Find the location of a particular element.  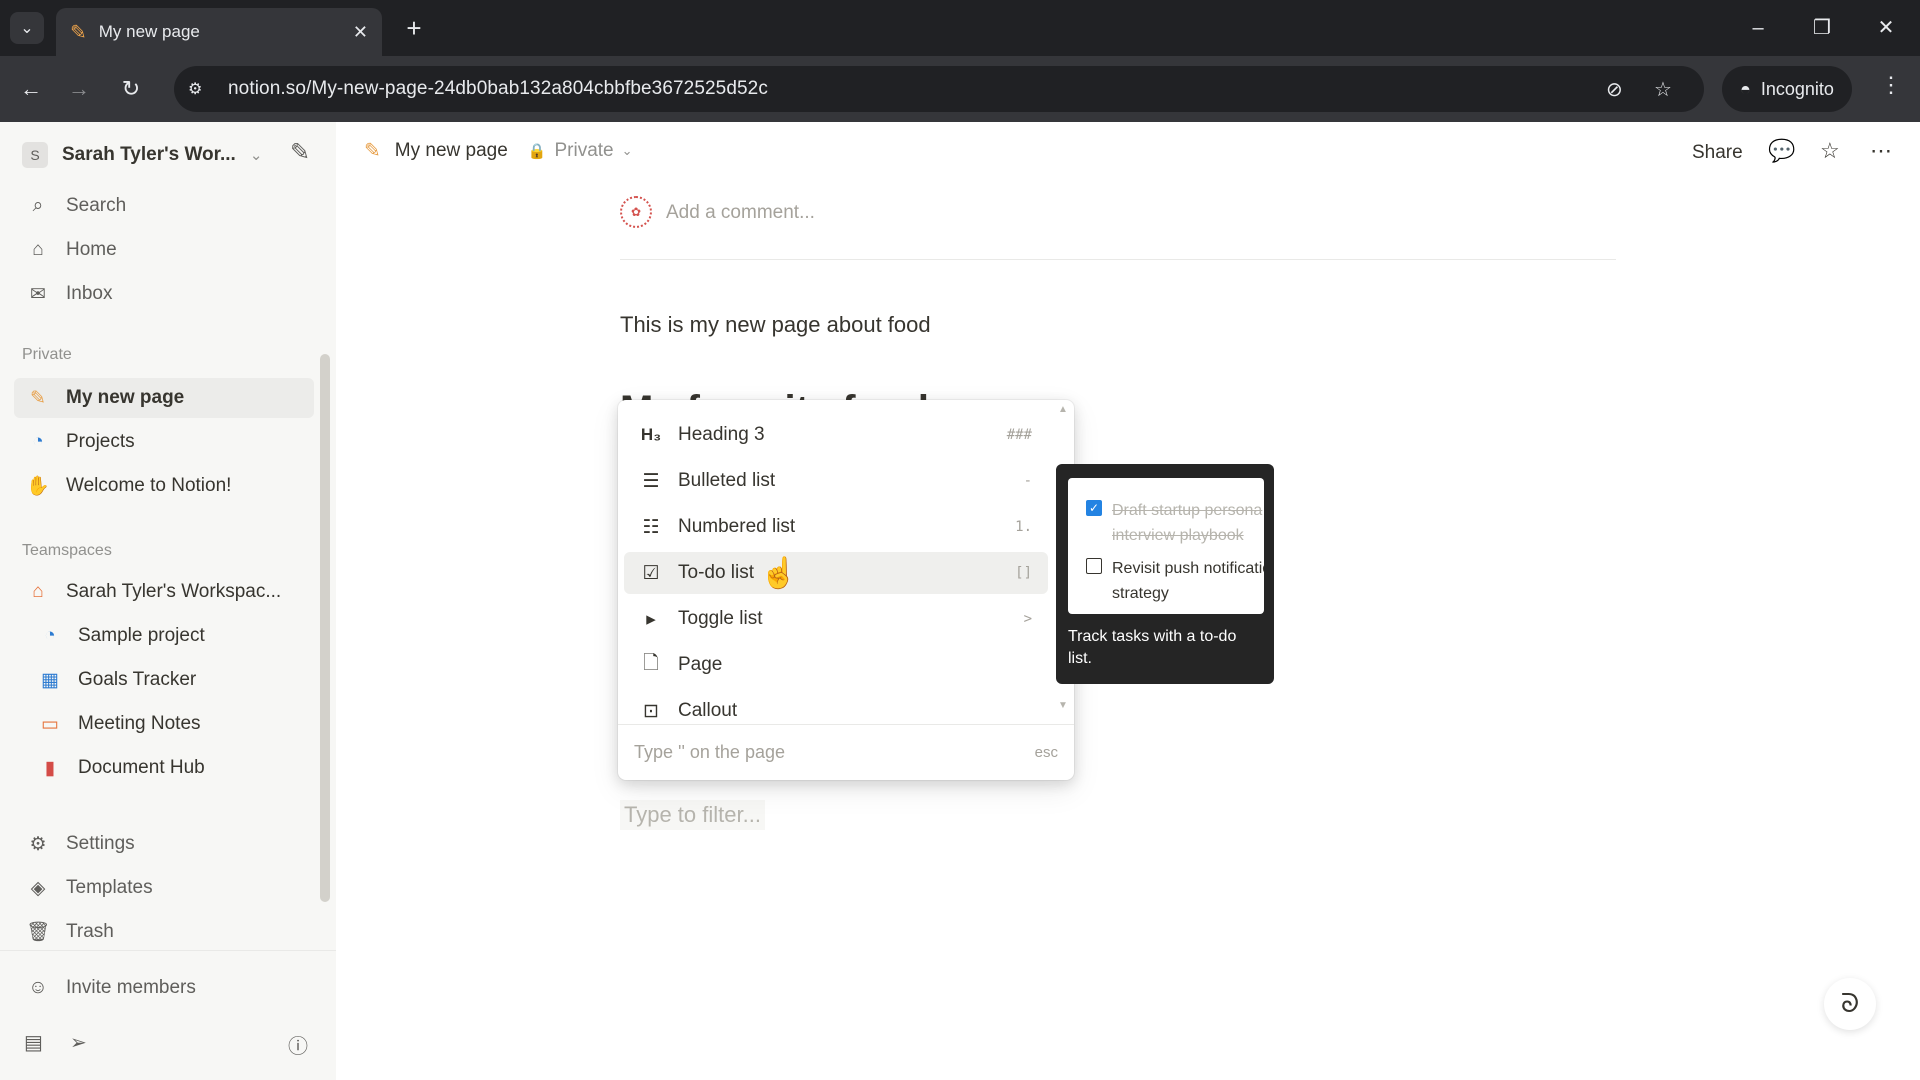

restore-icon: ❐ is located at coordinates (1822, 28).